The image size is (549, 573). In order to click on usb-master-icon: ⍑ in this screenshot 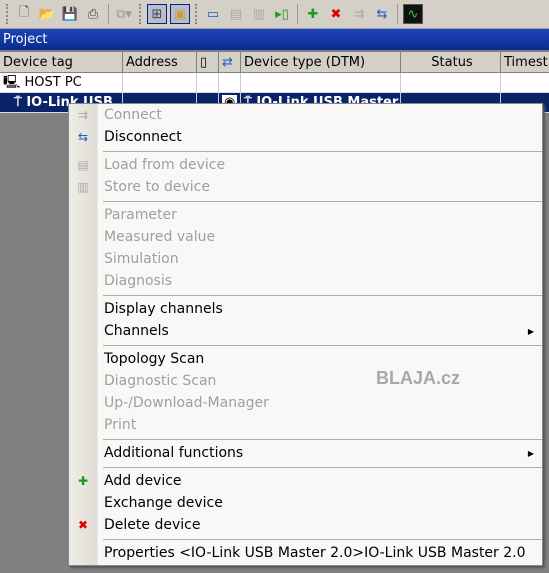, I will do `click(18, 102)`.